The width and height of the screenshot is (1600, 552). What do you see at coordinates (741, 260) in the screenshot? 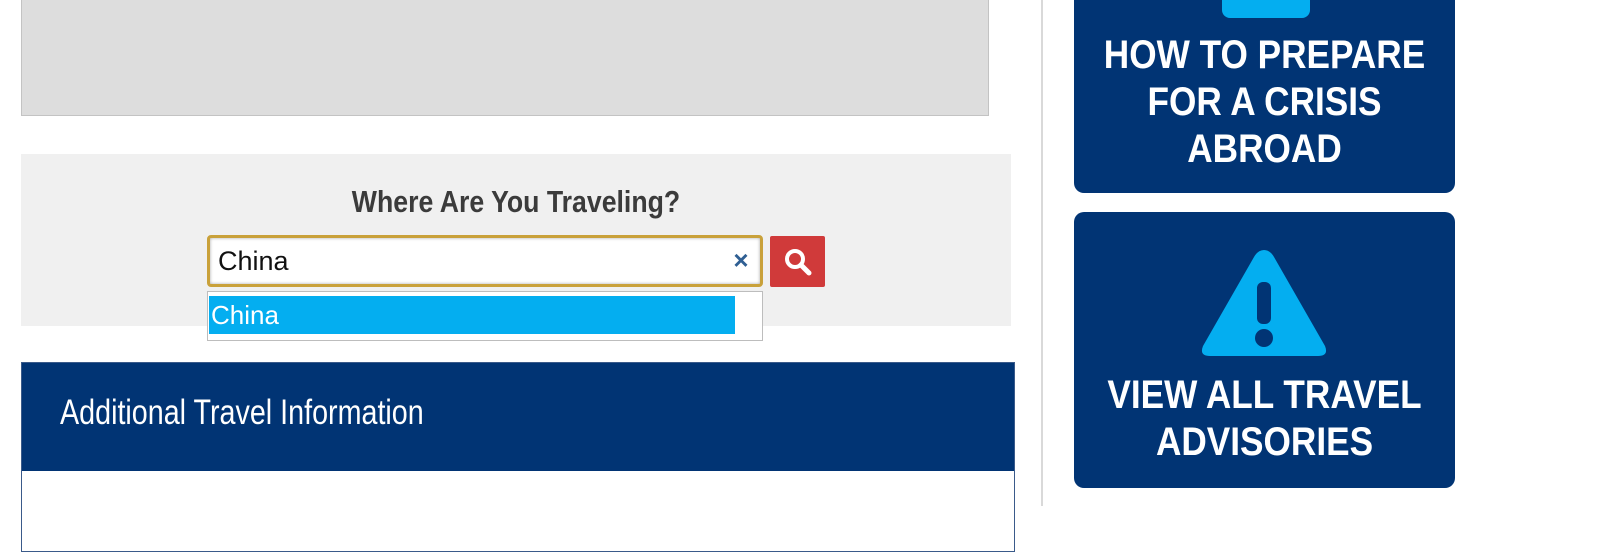
I see `clear-icon: ×` at bounding box center [741, 260].